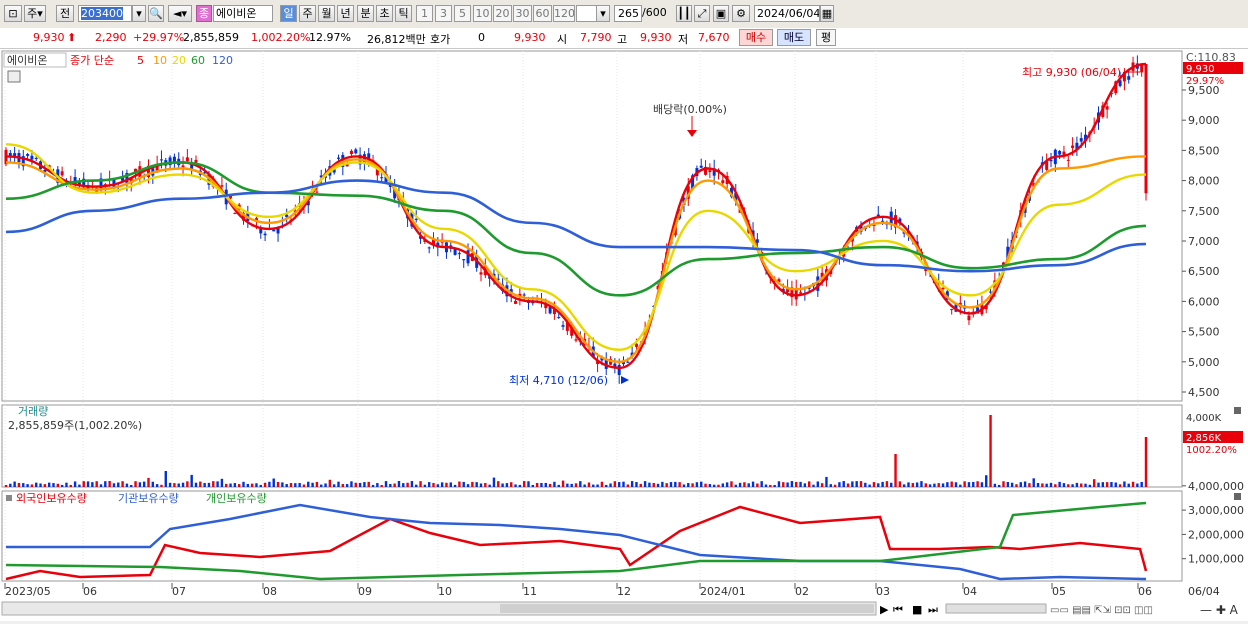 Image resolution: width=1248 pixels, height=624 pixels. I want to click on interval-1: 1, so click(424, 13).